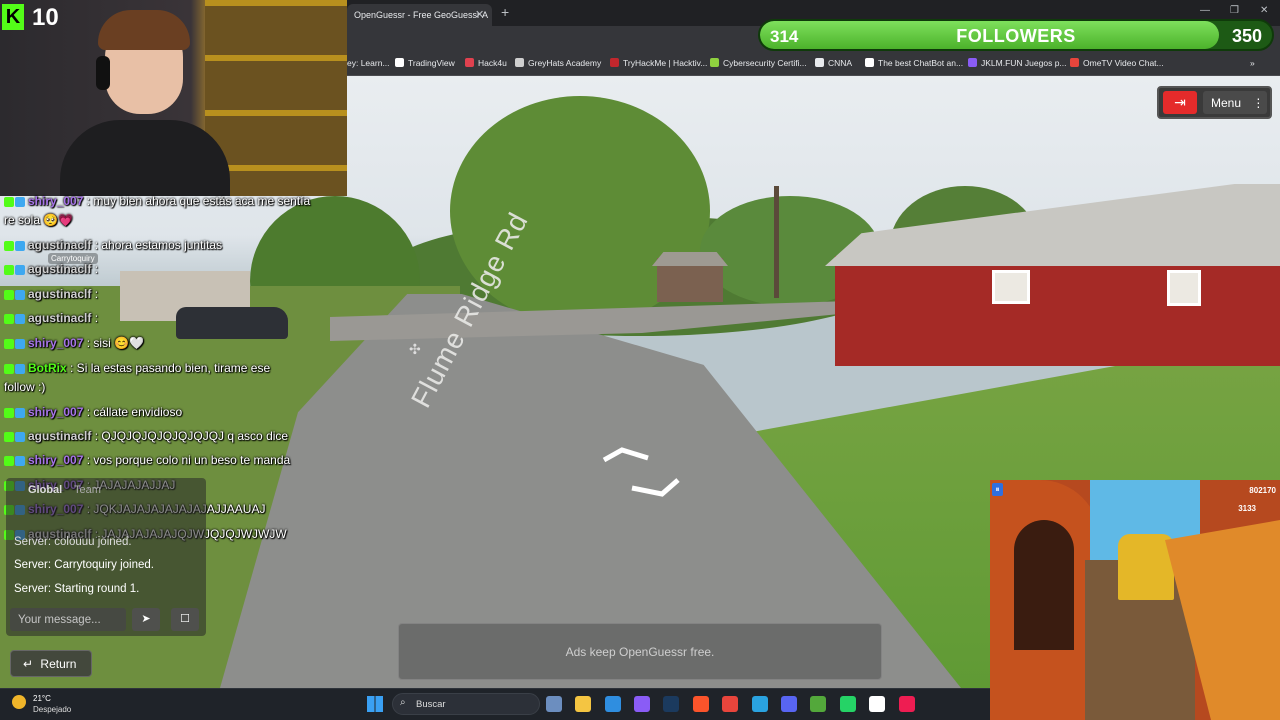 The height and width of the screenshot is (720, 1280). What do you see at coordinates (145, 158) in the screenshot?
I see `streamer-body` at bounding box center [145, 158].